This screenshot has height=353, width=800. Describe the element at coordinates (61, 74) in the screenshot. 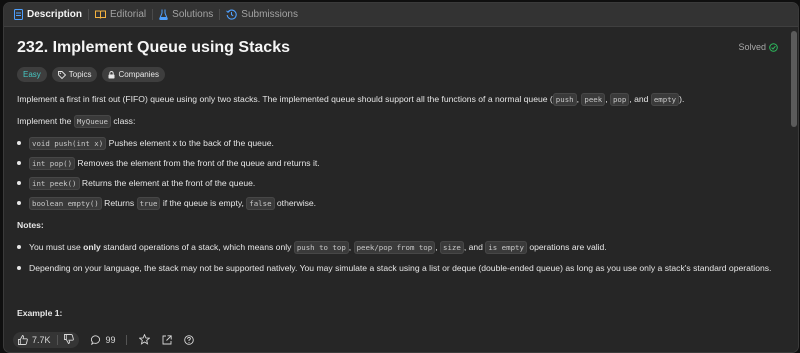

I see `tag-icon` at that location.